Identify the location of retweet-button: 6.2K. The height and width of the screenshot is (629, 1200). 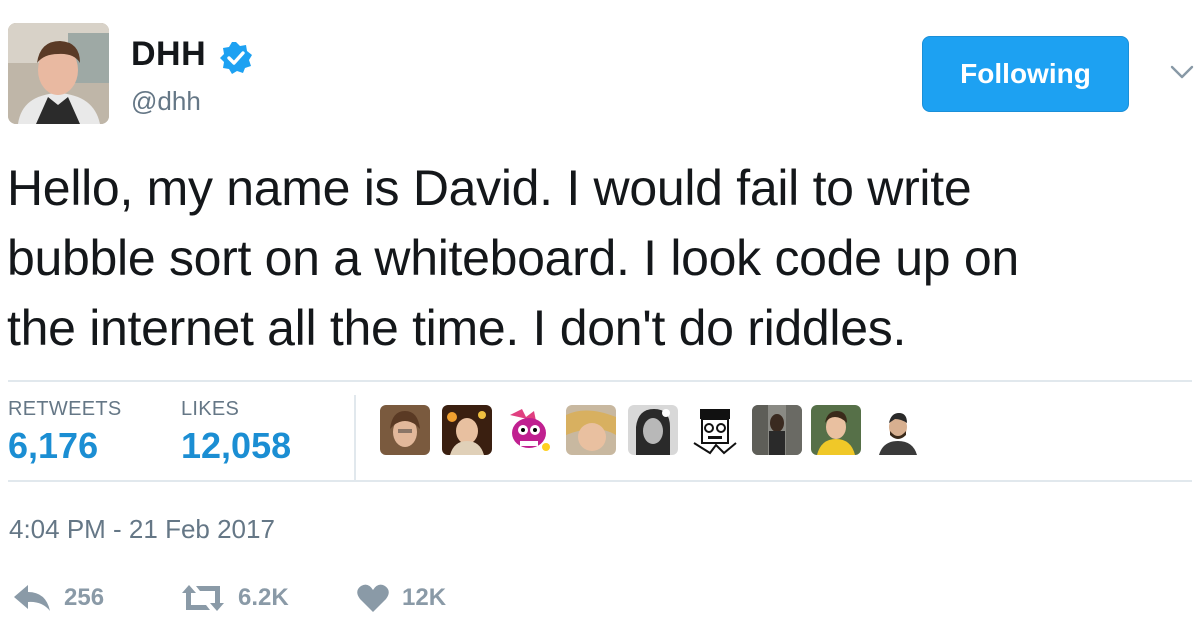
(234, 598).